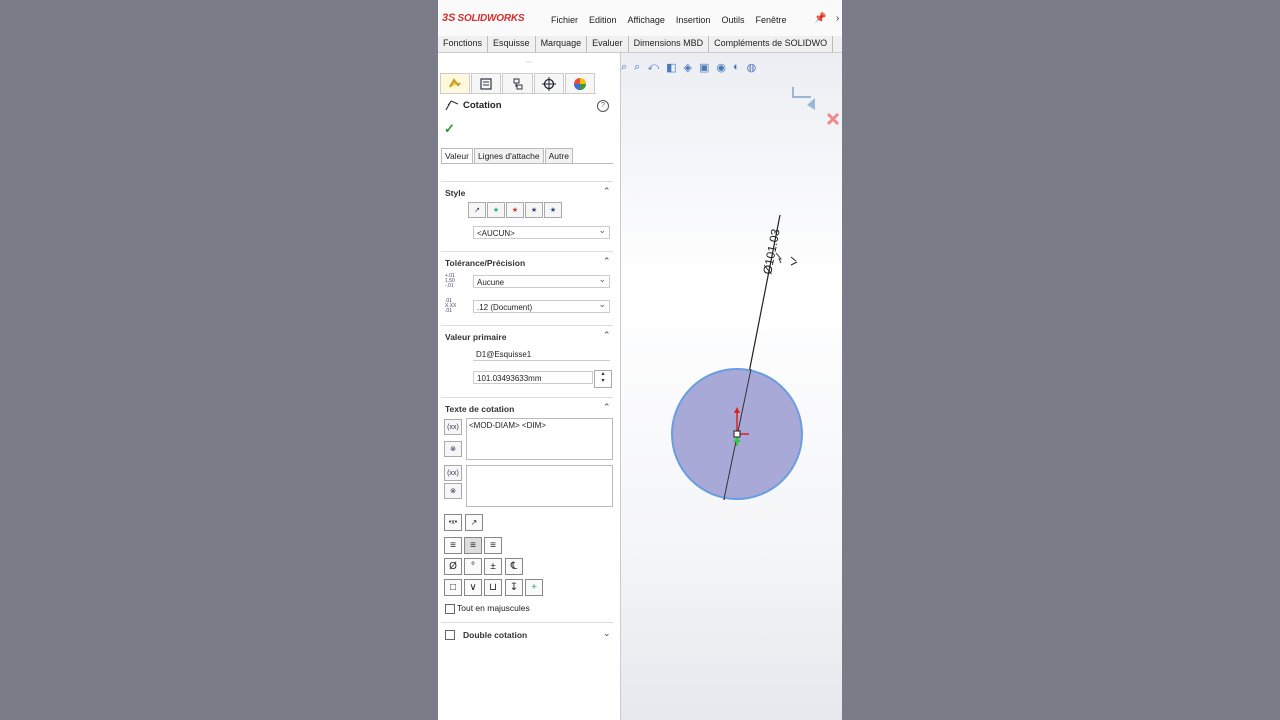  I want to click on tolerance-select: Aucune, so click(541, 280).